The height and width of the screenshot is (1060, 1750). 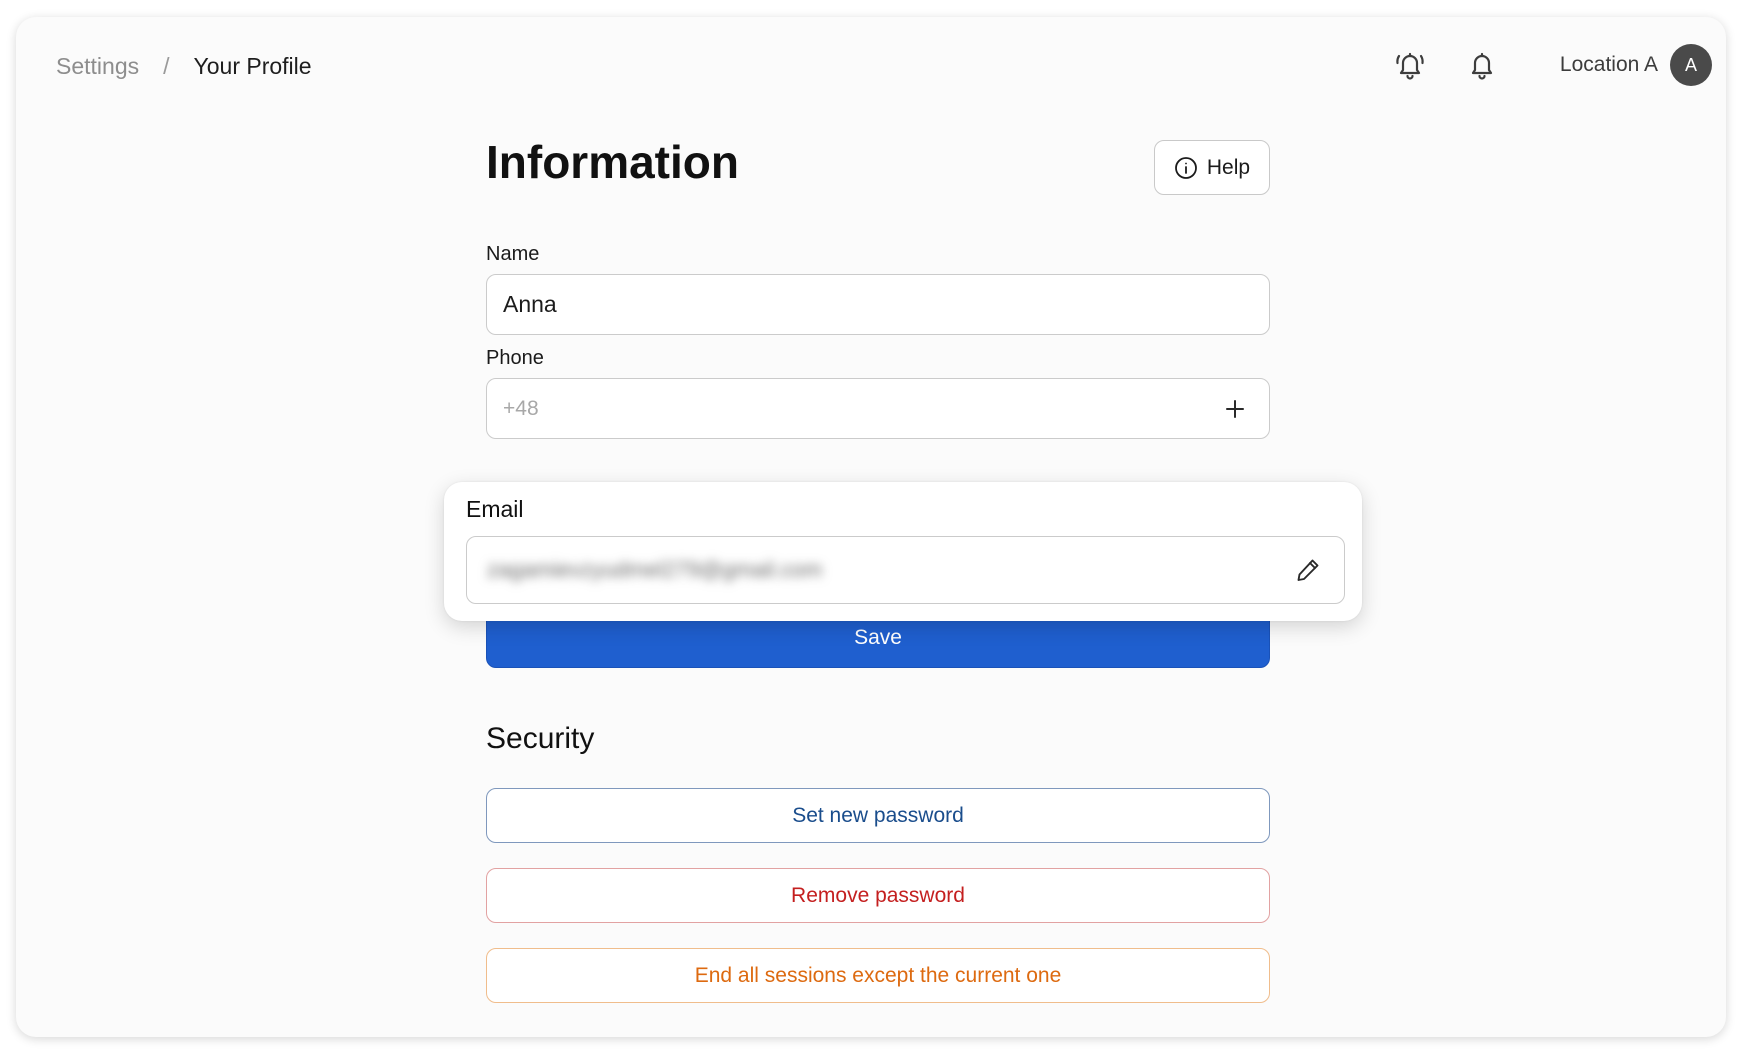 What do you see at coordinates (1308, 570) in the screenshot?
I see `pencil-icon` at bounding box center [1308, 570].